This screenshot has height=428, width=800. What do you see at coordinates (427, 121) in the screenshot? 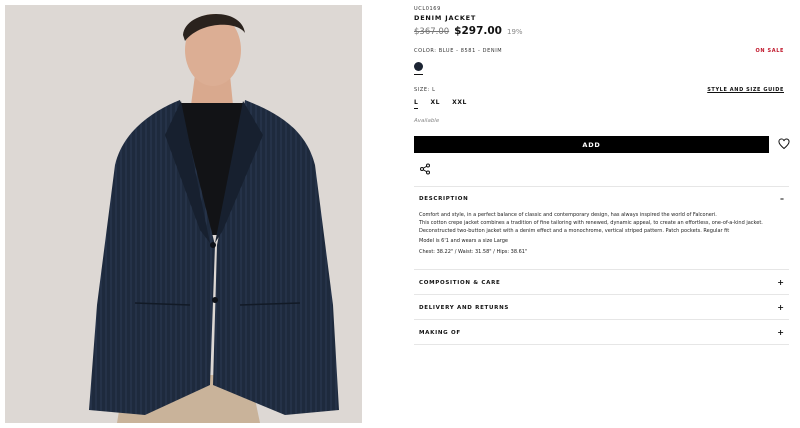
I see `availability-status: Available` at bounding box center [427, 121].